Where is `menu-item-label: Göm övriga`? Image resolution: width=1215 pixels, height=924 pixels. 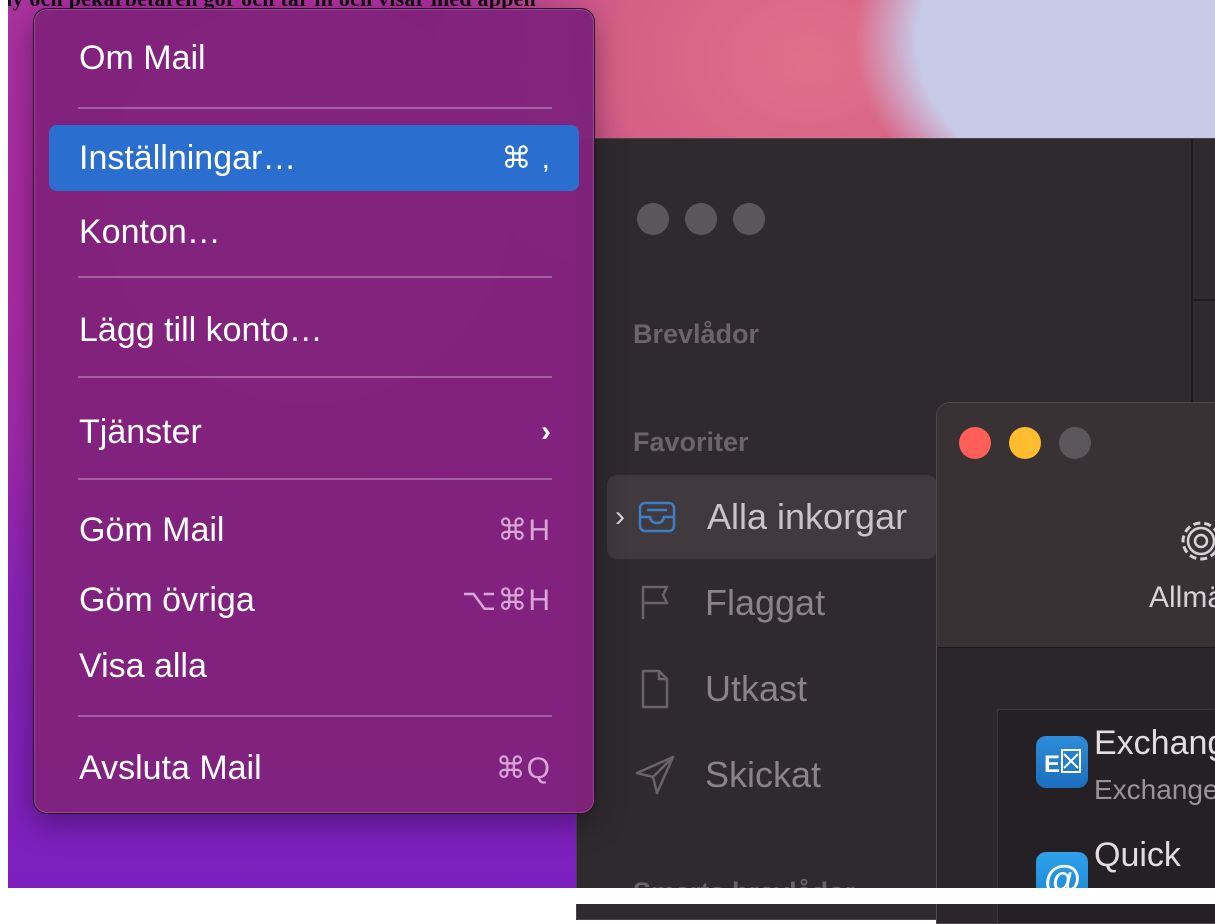
menu-item-label: Göm övriga is located at coordinates (167, 599).